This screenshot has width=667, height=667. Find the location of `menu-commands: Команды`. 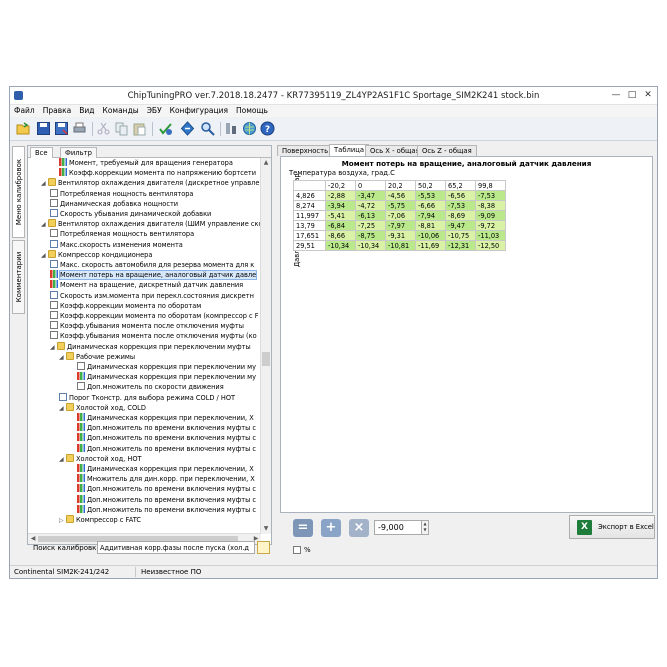

menu-commands: Команды is located at coordinates (121, 111).